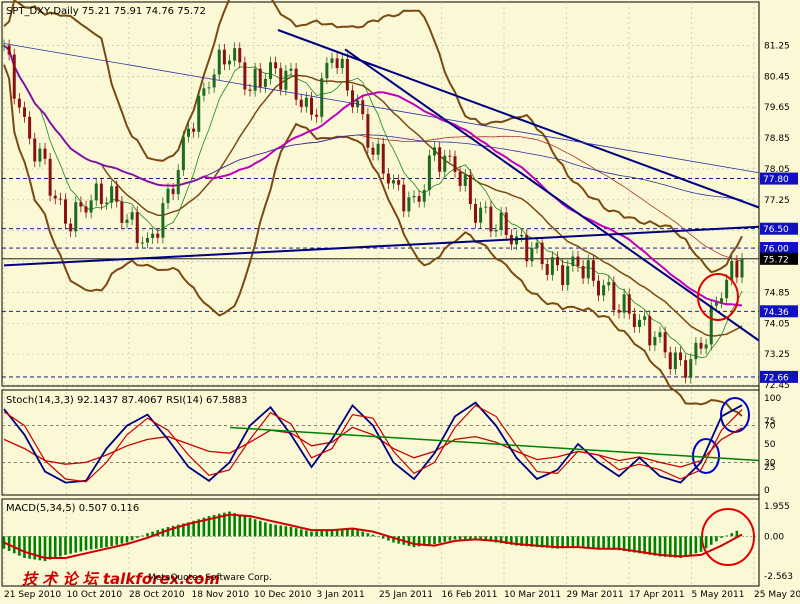 The height and width of the screenshot is (604, 800). What do you see at coordinates (777, 201) in the screenshot?
I see `price-axis-tick-label: 77.25` at bounding box center [777, 201].